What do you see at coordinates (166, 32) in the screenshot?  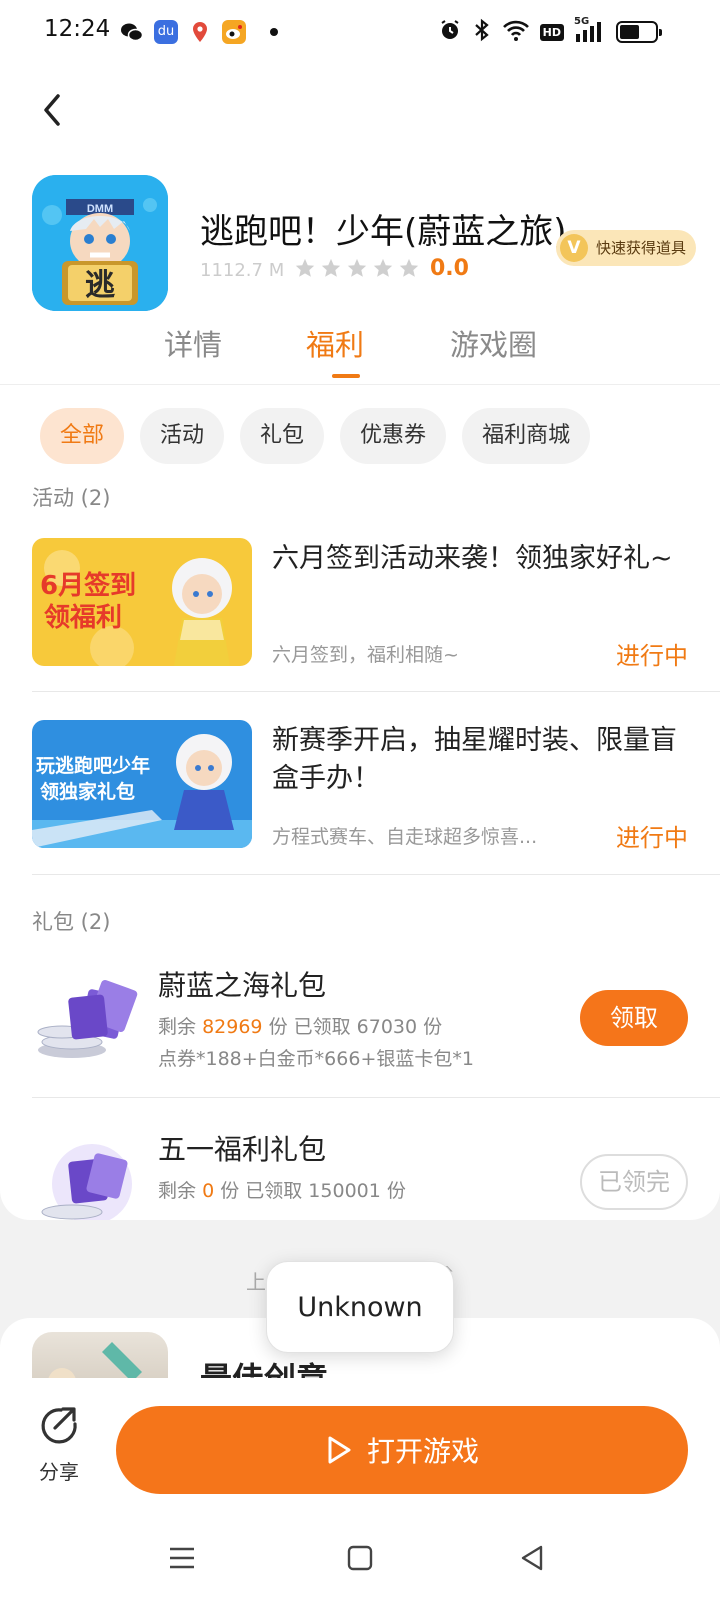 I see `baidu-icon: du` at bounding box center [166, 32].